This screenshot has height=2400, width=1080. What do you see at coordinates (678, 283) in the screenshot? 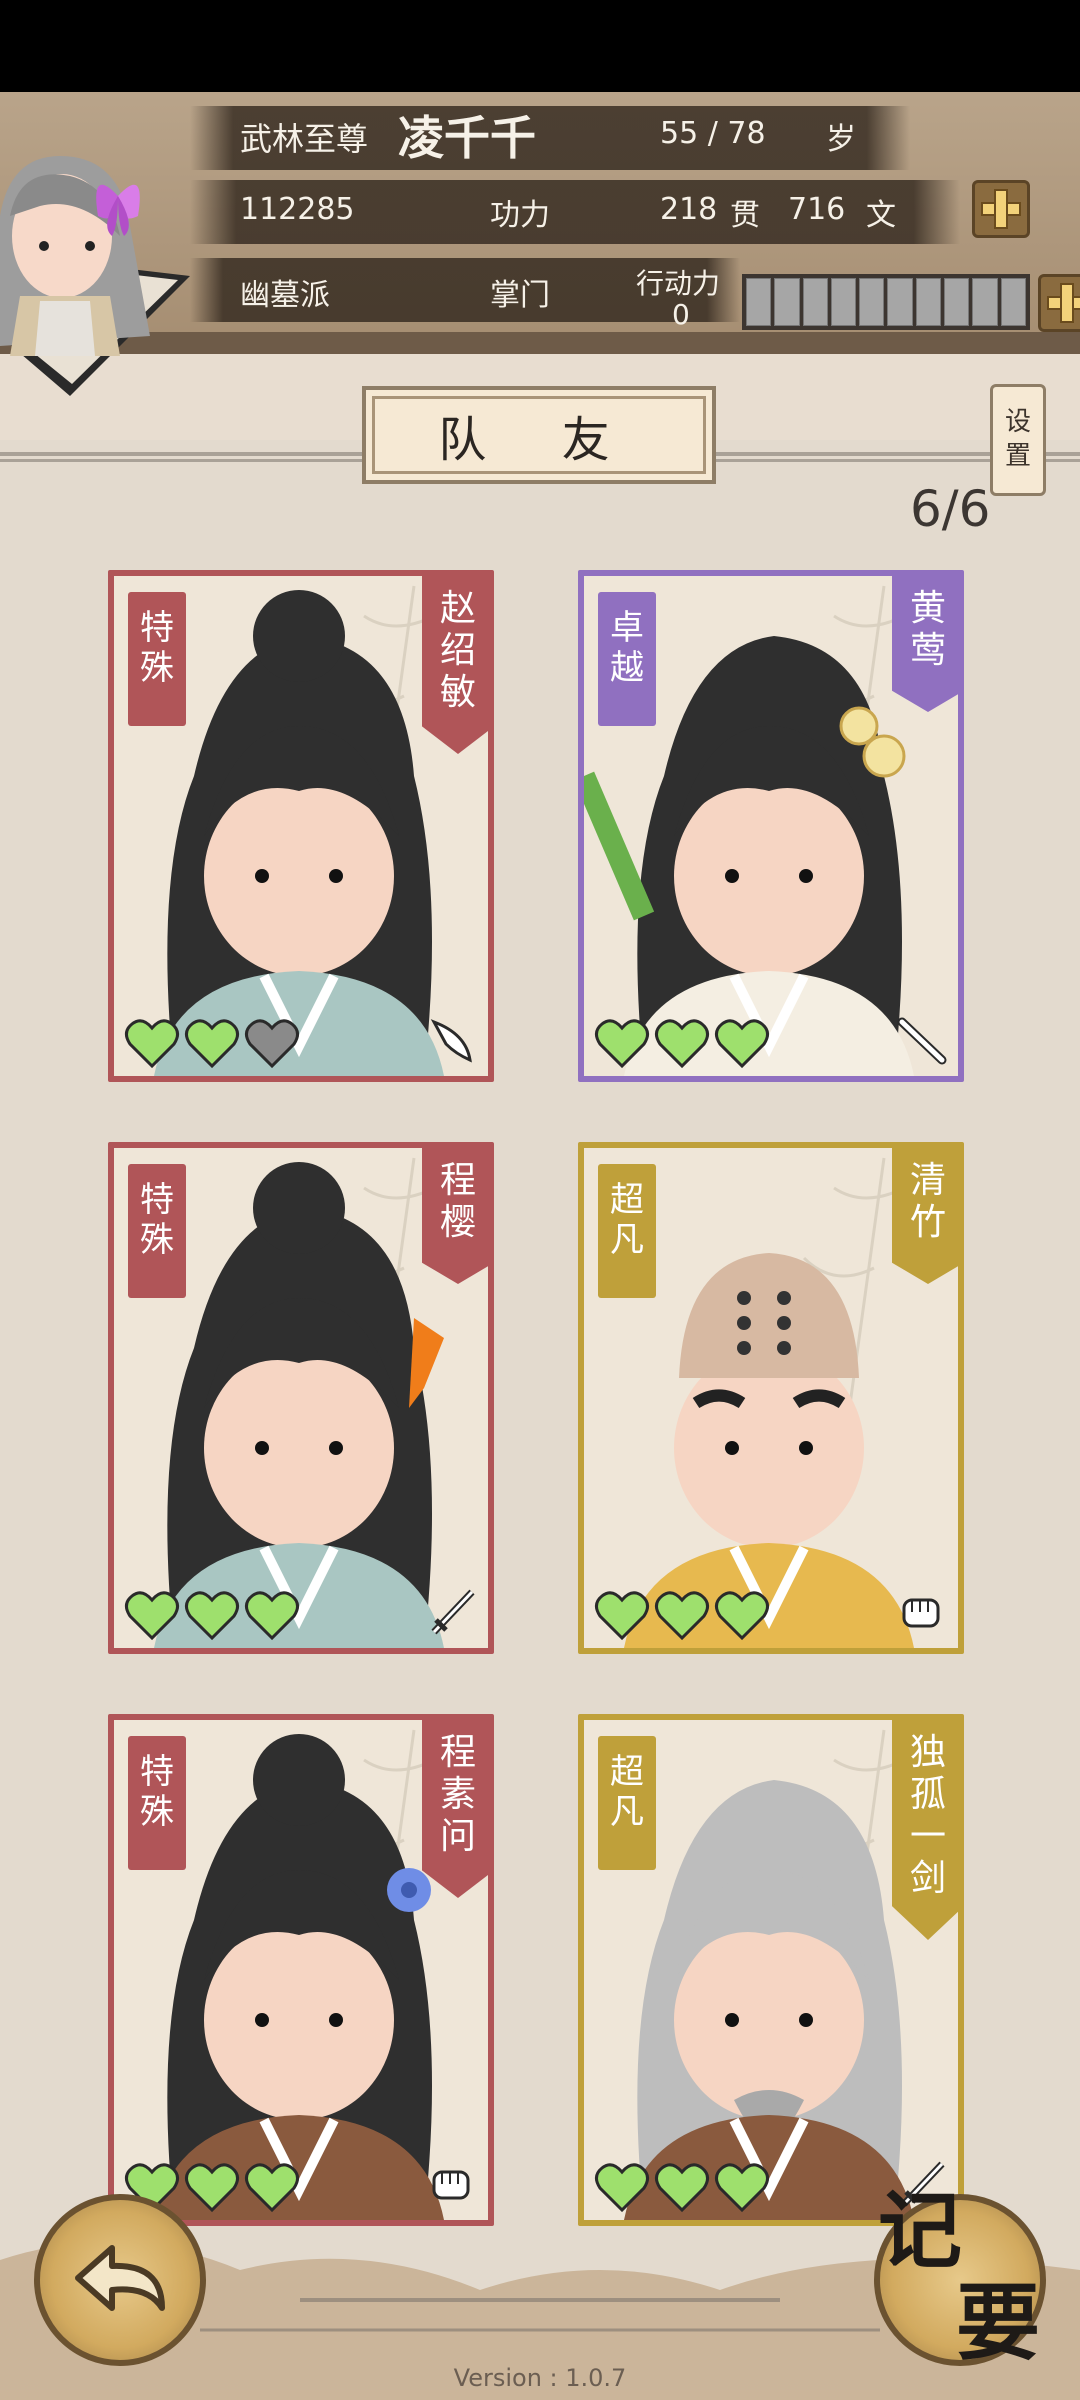
I see `action-label: 行动力` at bounding box center [678, 283].